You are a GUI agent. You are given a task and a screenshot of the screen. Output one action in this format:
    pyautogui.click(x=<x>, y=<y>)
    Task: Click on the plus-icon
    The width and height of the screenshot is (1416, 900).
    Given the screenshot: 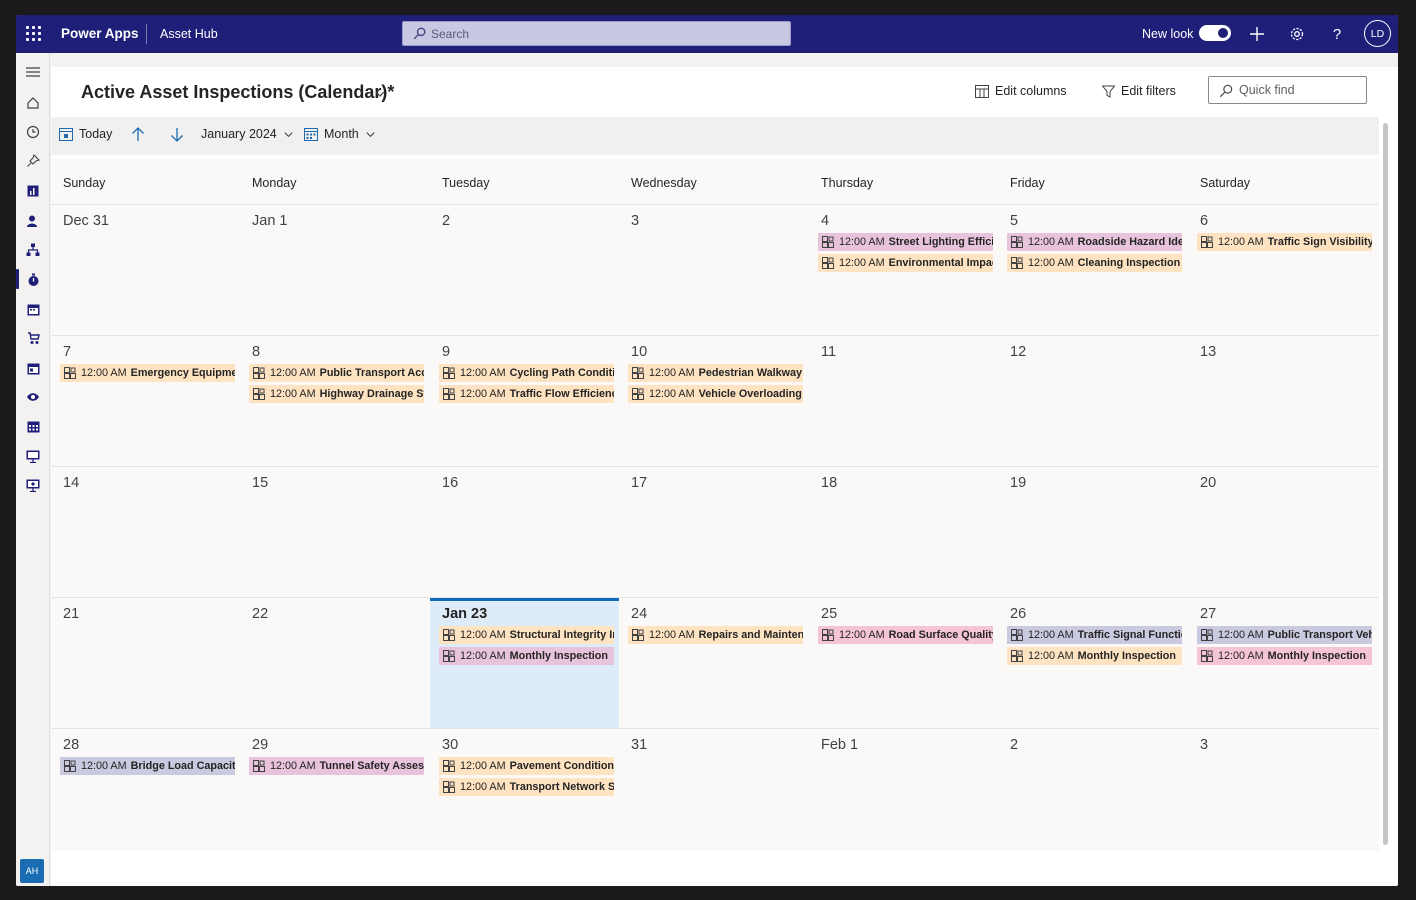 What is the action you would take?
    pyautogui.click(x=1257, y=34)
    